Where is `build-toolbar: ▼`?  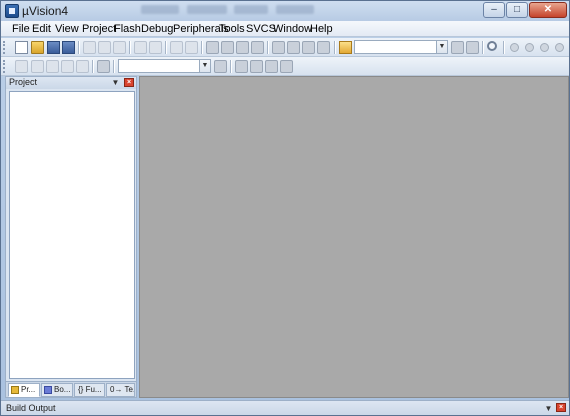
build-toolbar: ▼ is located at coordinates (285, 66).